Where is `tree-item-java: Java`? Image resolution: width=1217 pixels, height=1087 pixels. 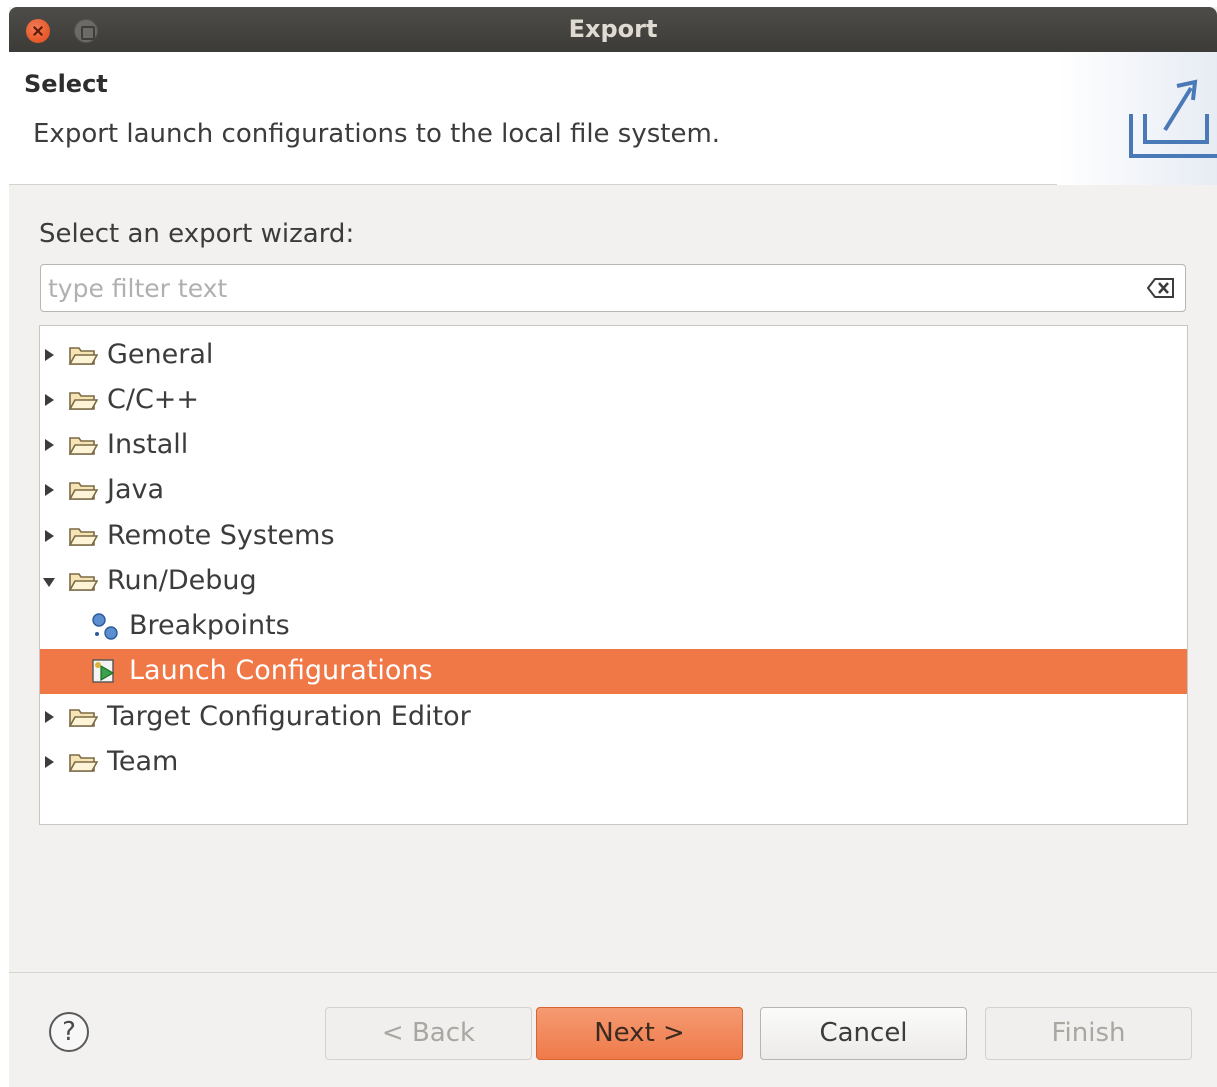
tree-item-java: Java is located at coordinates (613, 490).